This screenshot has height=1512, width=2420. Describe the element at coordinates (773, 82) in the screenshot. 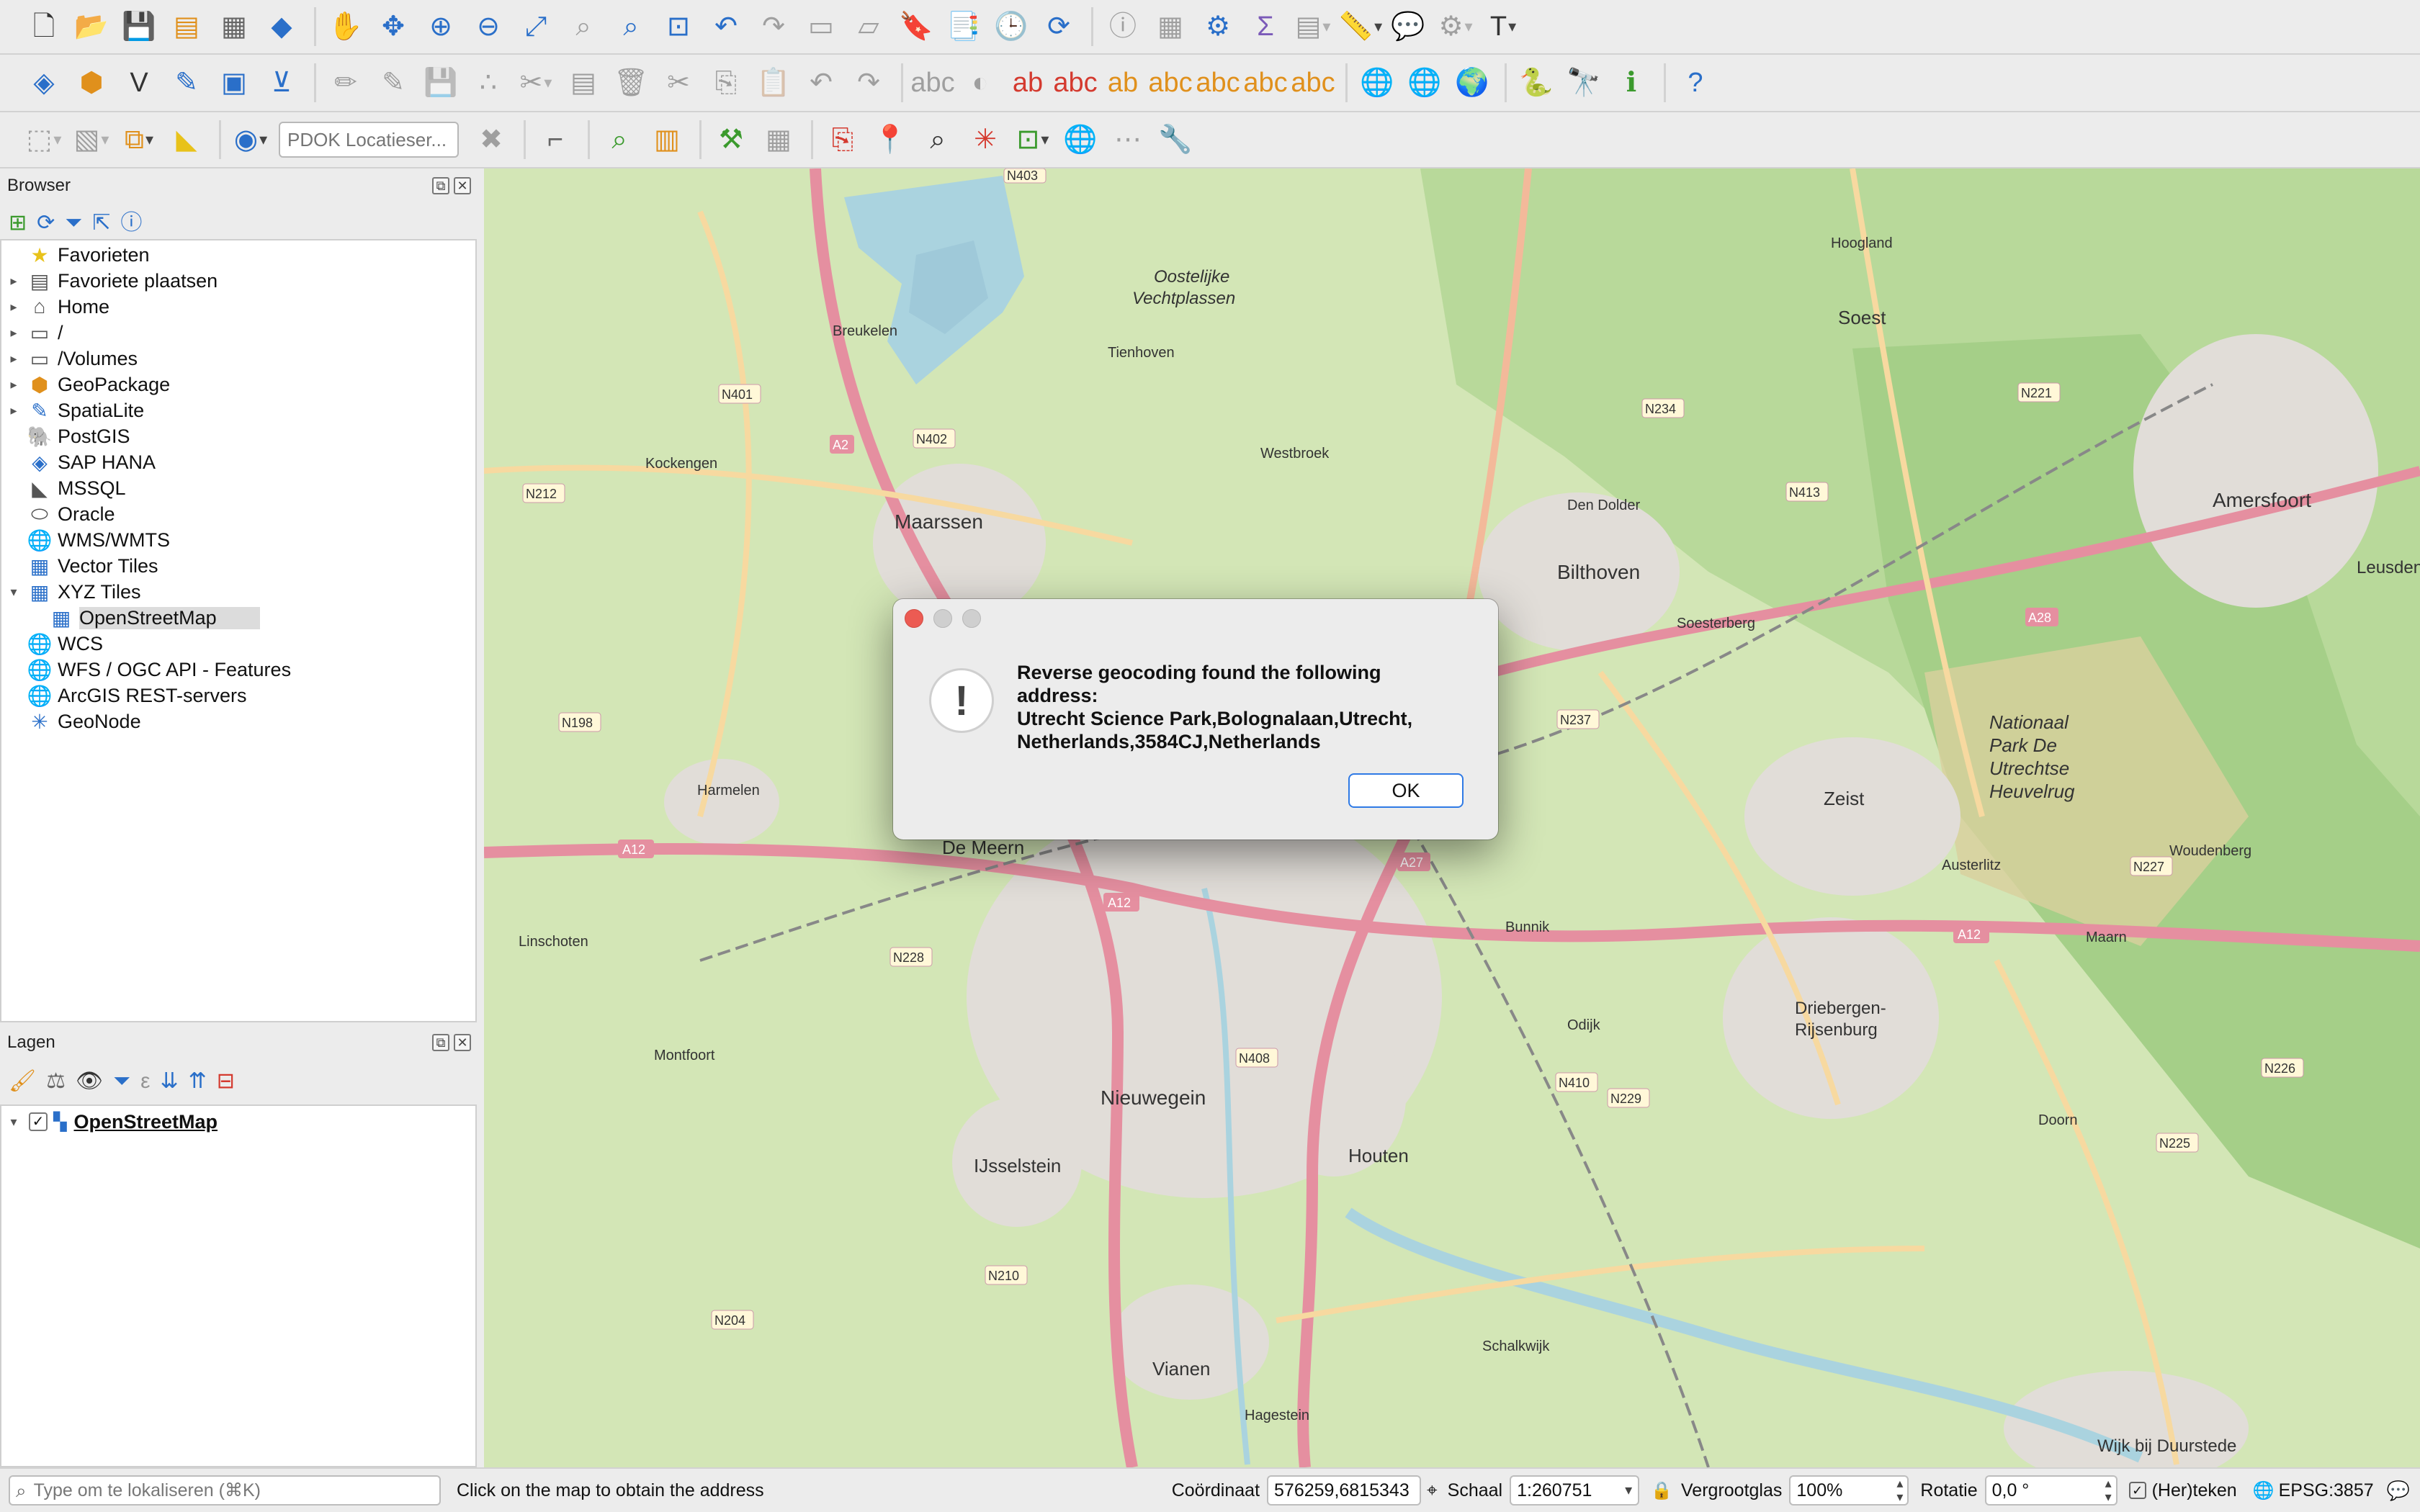

I see `paste-features-icon: 📋` at that location.